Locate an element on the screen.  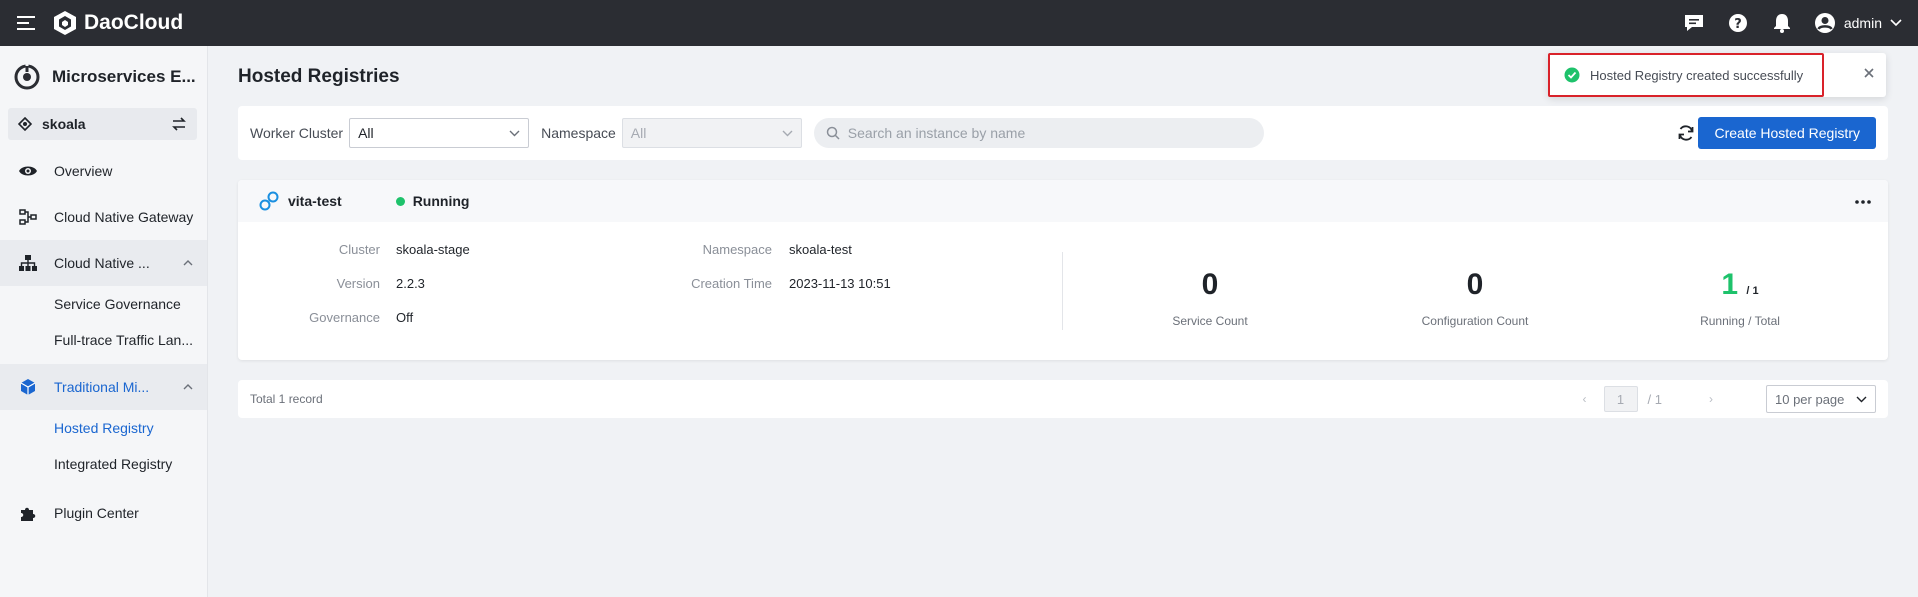
registry-name: vita-test is located at coordinates (315, 201).